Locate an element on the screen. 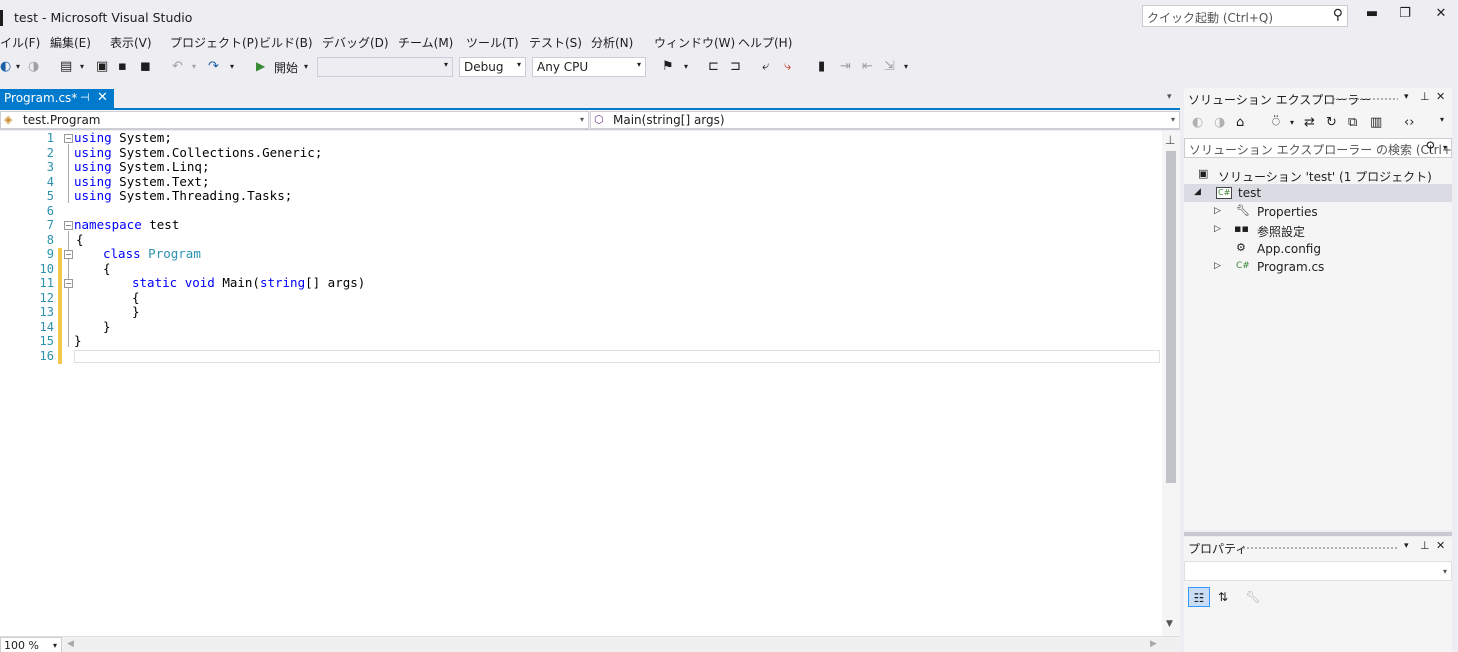 This screenshot has width=1458, height=652. new-dropdown-icon: ▾ is located at coordinates (82, 67).